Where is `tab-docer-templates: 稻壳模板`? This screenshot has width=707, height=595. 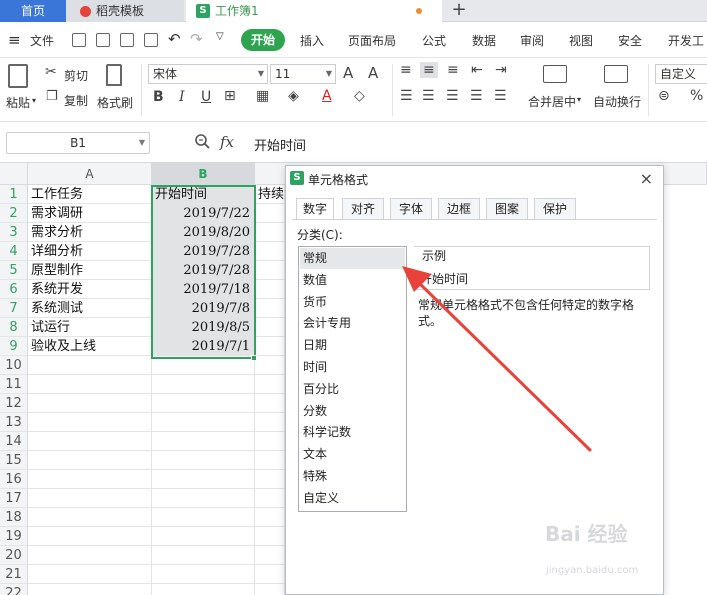 tab-docer-templates: 稻壳模板 is located at coordinates (125, 11).